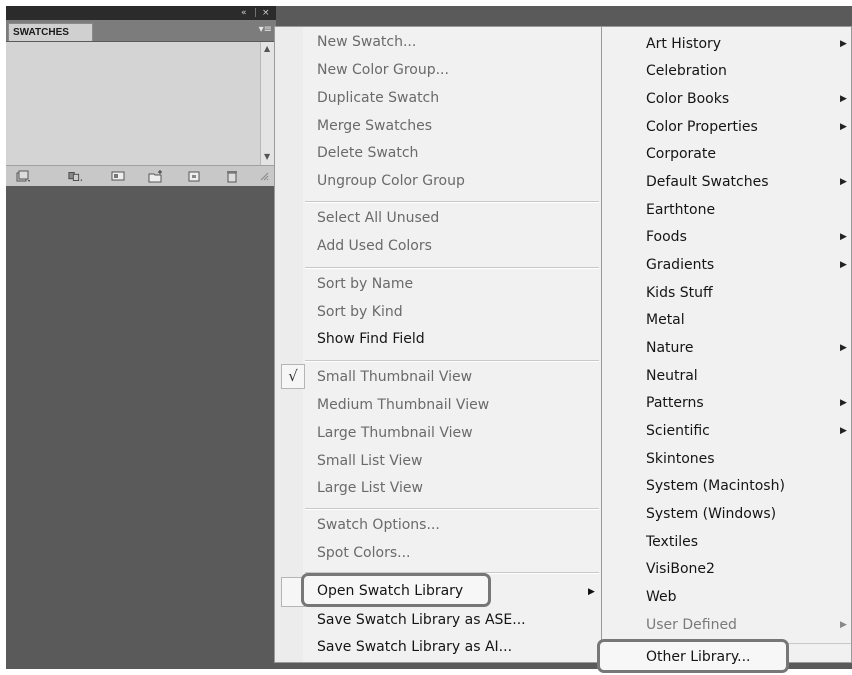 Image resolution: width=852 pixels, height=675 pixels. I want to click on submenu-item-celebration: Celebration, so click(686, 71).